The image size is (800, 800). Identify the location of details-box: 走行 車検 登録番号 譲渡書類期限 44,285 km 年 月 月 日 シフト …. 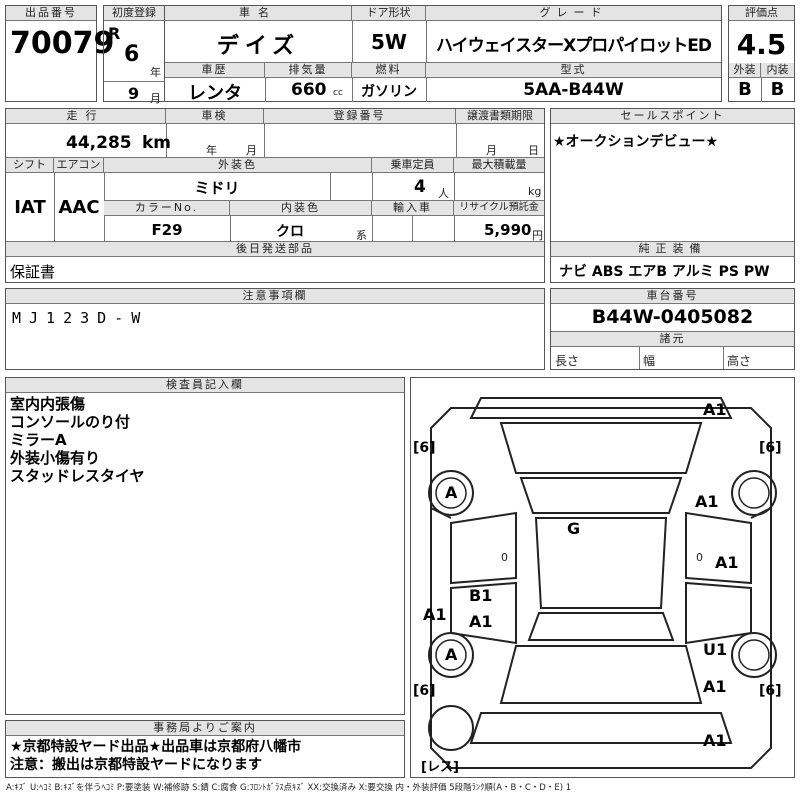
(275, 195).